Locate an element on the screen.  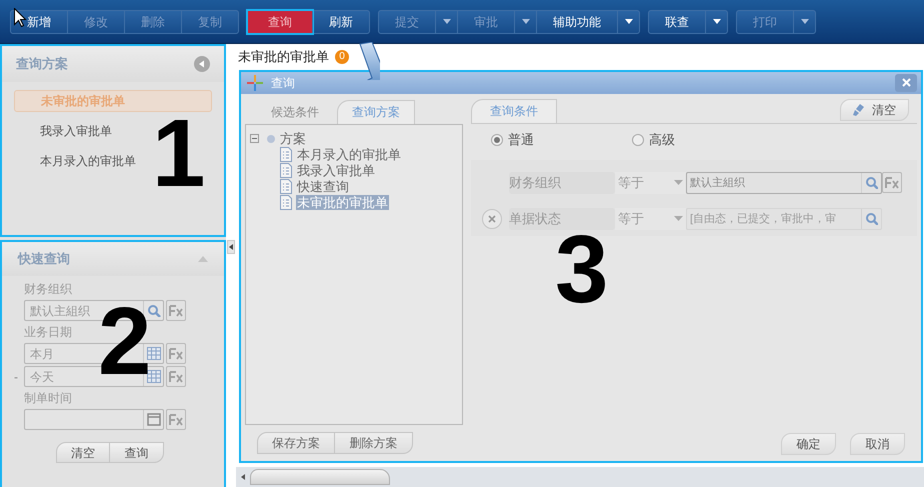
tree-item: 本月录入的审批单 is located at coordinates (349, 154).